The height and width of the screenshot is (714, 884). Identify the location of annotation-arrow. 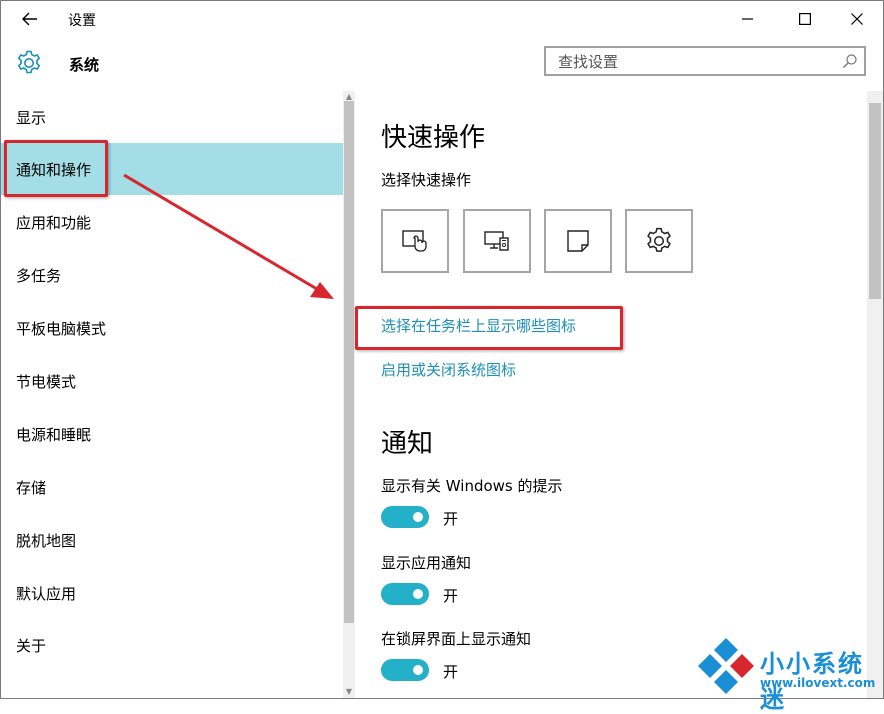
(228, 236).